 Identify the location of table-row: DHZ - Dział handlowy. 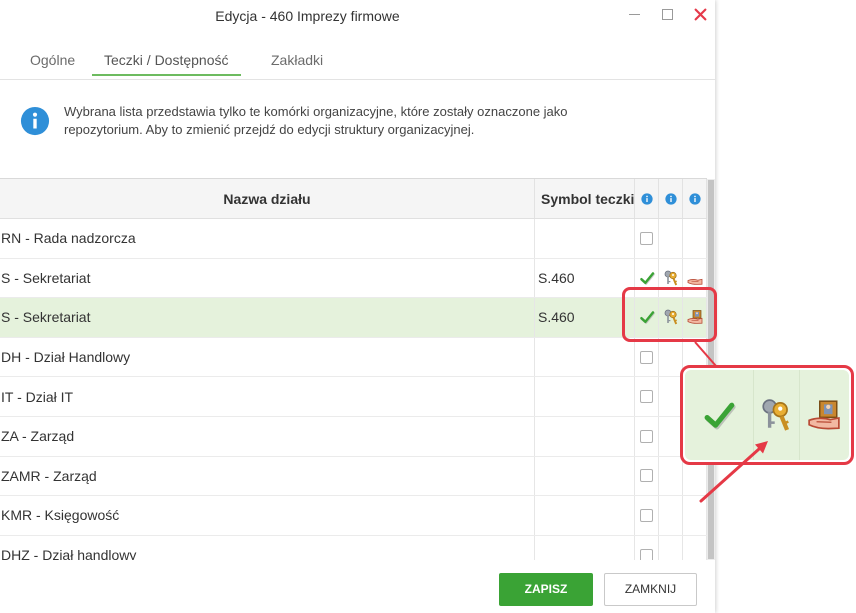
(353, 547).